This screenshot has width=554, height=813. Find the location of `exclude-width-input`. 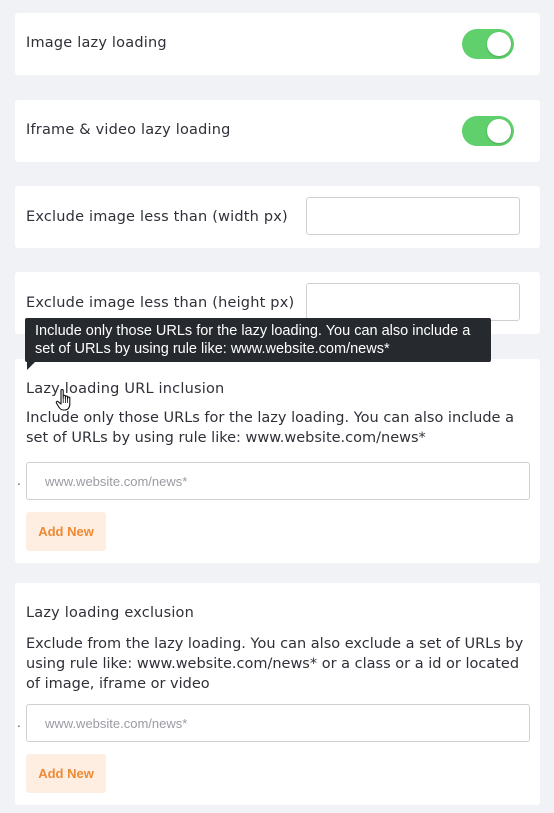

exclude-width-input is located at coordinates (413, 216).